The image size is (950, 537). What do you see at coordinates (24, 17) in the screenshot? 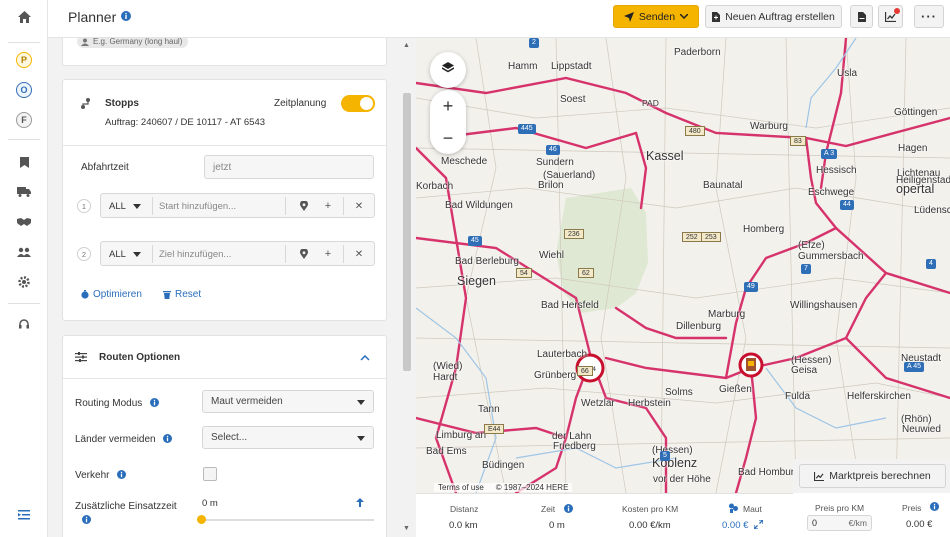
I see `home-icon` at bounding box center [24, 17].